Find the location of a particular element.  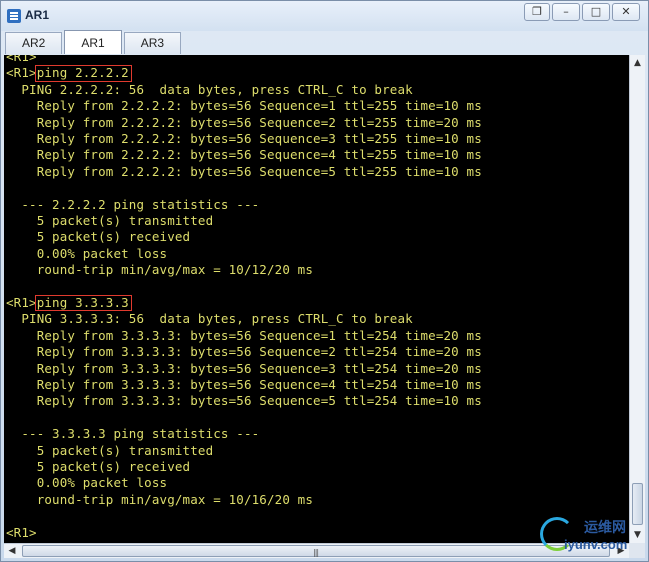

restore-button: ❐ is located at coordinates (537, 12).